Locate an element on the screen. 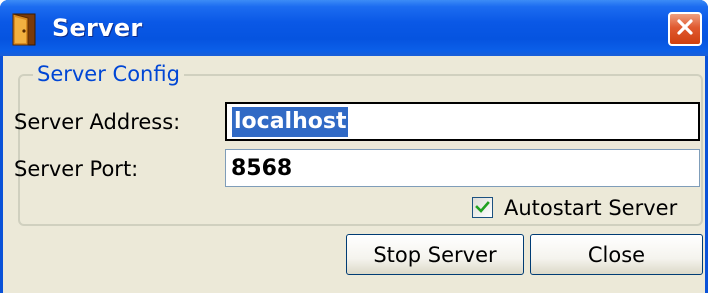 The height and width of the screenshot is (293, 708). autostart-label: Autostart Server is located at coordinates (590, 208).